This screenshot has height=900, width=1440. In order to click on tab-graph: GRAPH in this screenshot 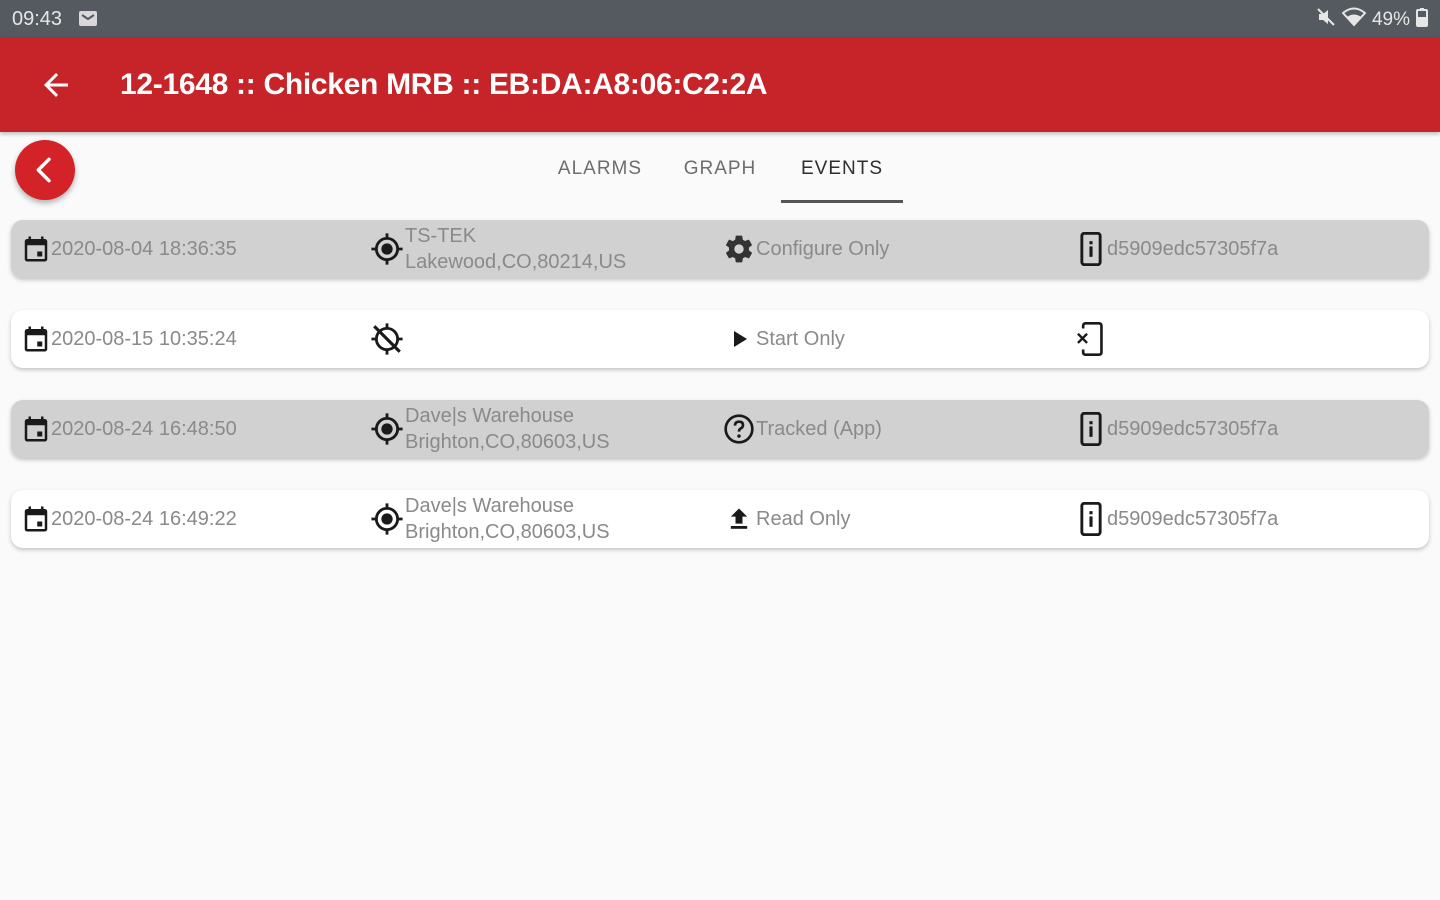, I will do `click(720, 172)`.